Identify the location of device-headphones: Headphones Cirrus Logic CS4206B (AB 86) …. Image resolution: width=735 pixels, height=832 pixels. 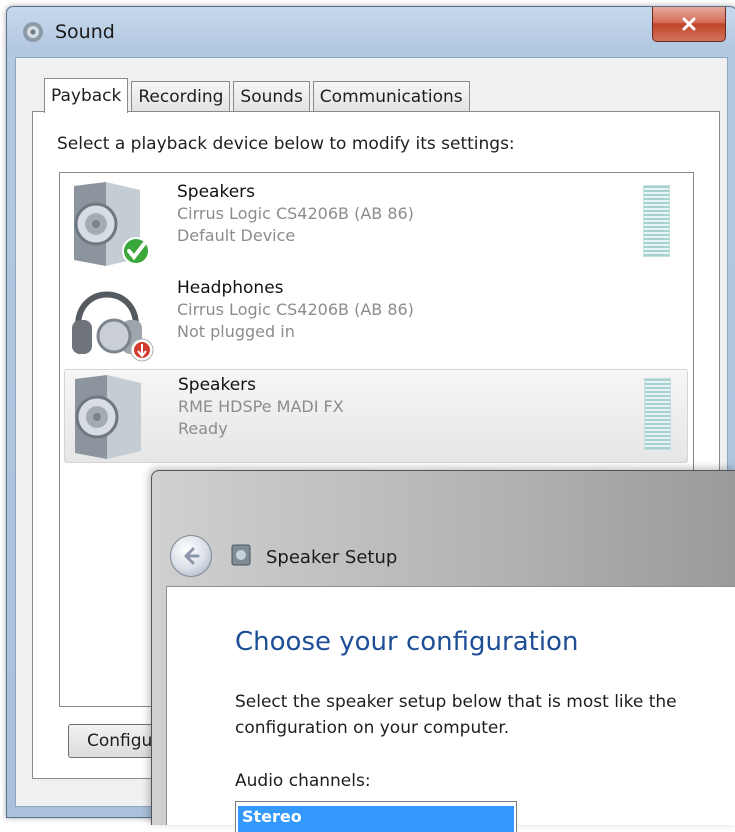
(375, 319).